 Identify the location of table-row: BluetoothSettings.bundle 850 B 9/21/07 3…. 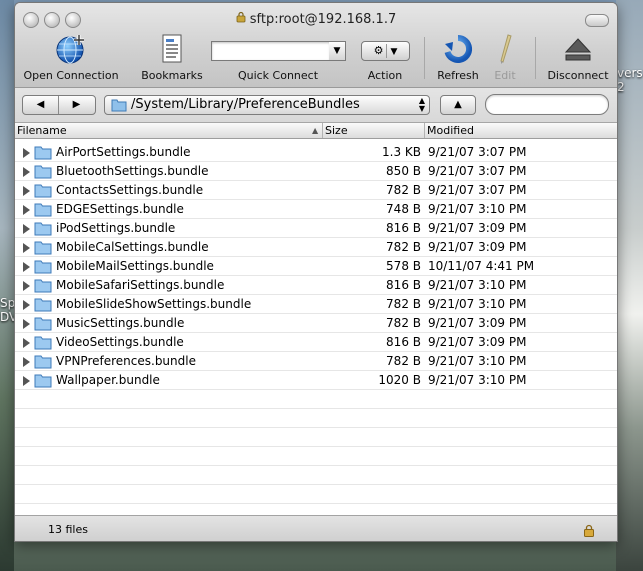
(316, 171).